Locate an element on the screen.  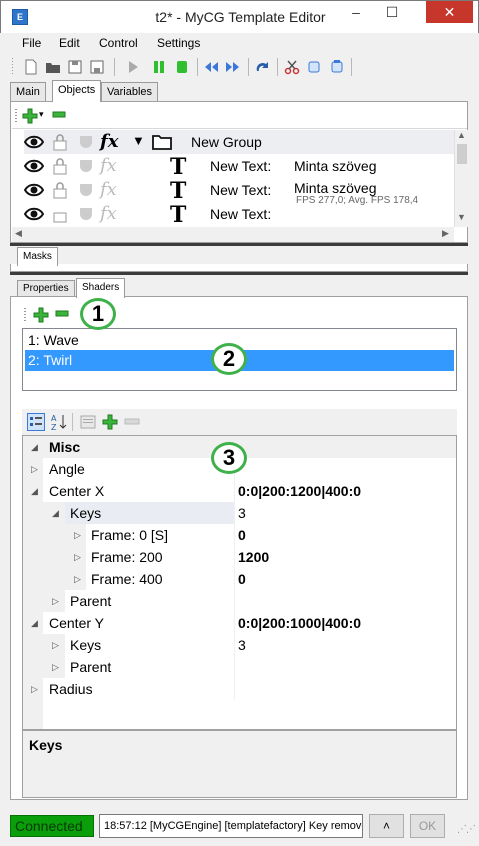
add-shader-icon is located at coordinates (41, 315).